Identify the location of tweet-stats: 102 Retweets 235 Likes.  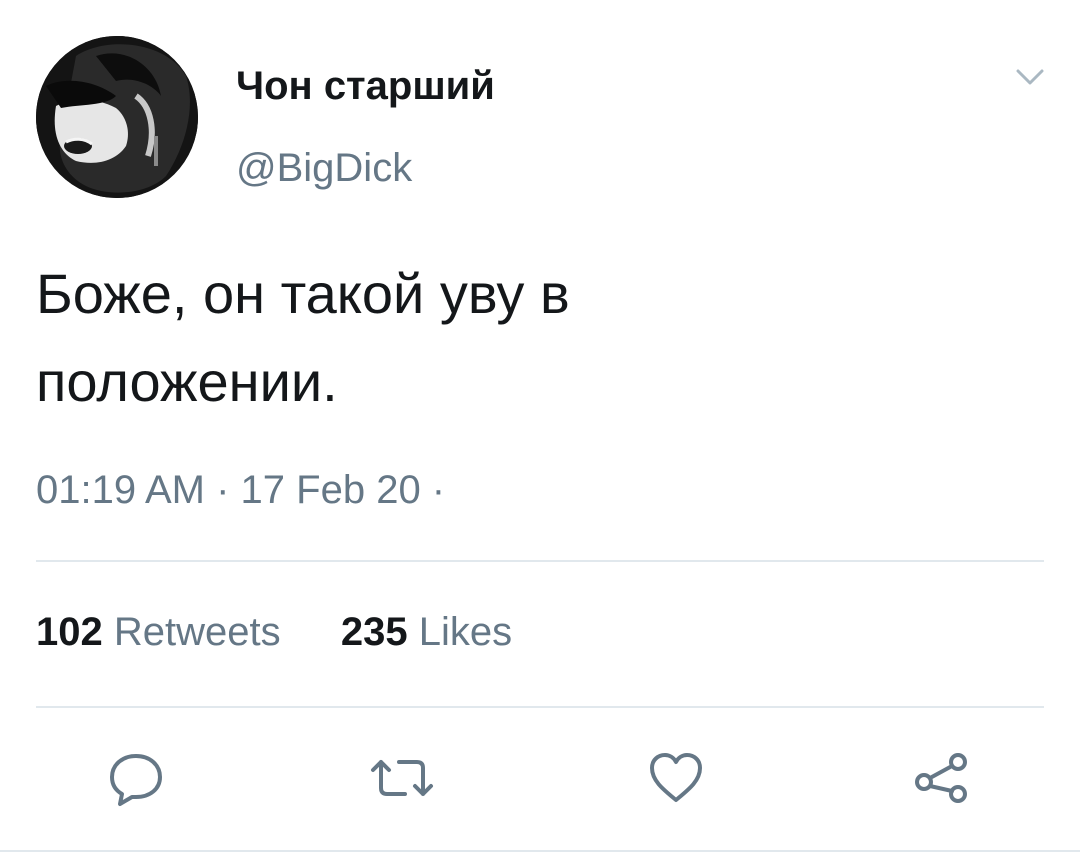
(274, 632).